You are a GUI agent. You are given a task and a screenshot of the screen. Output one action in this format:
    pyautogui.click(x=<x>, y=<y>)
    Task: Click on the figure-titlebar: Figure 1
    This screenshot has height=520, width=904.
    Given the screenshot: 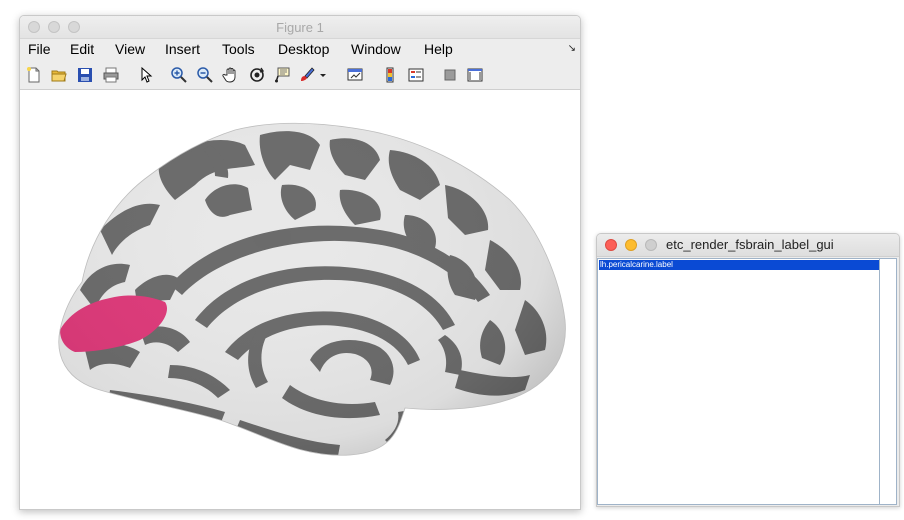 What is the action you would take?
    pyautogui.click(x=300, y=27)
    